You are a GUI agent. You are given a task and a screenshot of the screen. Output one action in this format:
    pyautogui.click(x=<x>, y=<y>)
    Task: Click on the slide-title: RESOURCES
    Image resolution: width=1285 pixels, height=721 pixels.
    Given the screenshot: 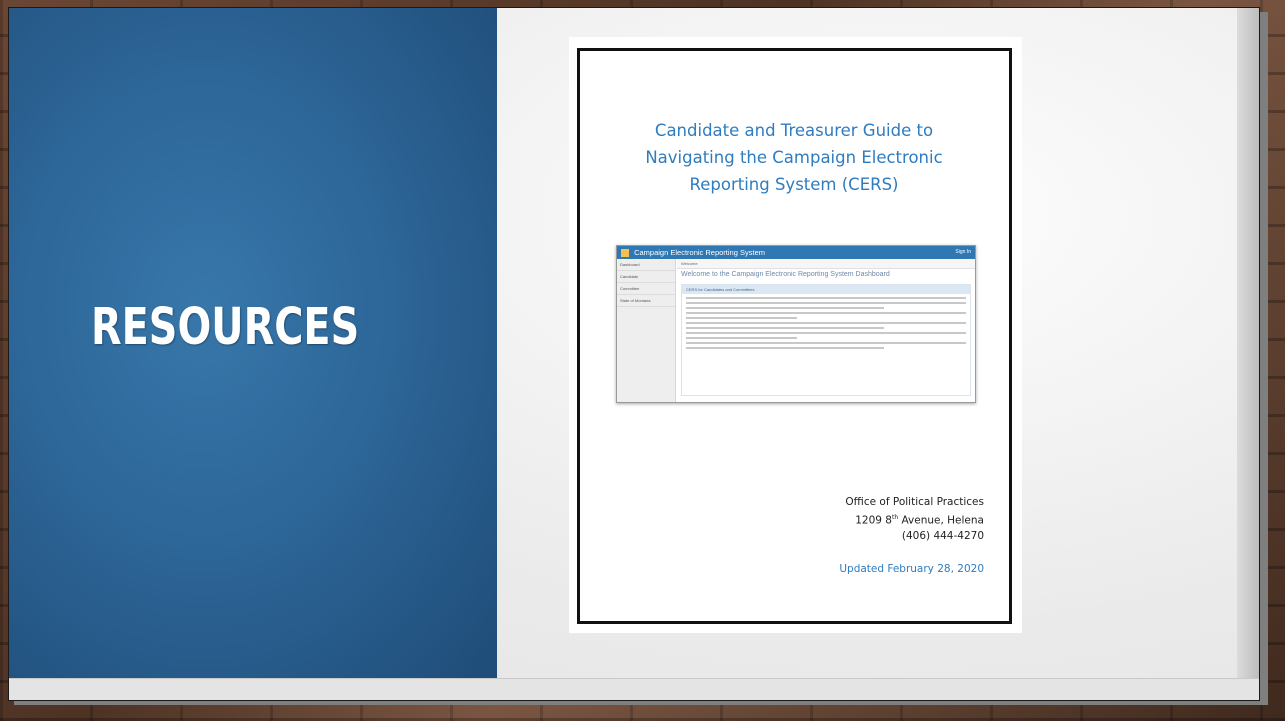 What is the action you would take?
    pyautogui.click(x=225, y=327)
    